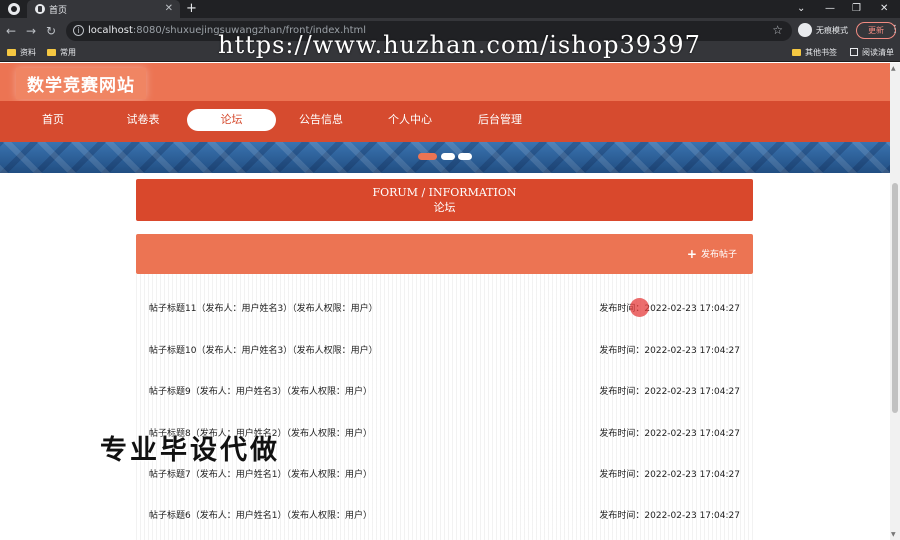 This screenshot has height=540, width=900. I want to click on window-close-icon: ✕, so click(884, 9).